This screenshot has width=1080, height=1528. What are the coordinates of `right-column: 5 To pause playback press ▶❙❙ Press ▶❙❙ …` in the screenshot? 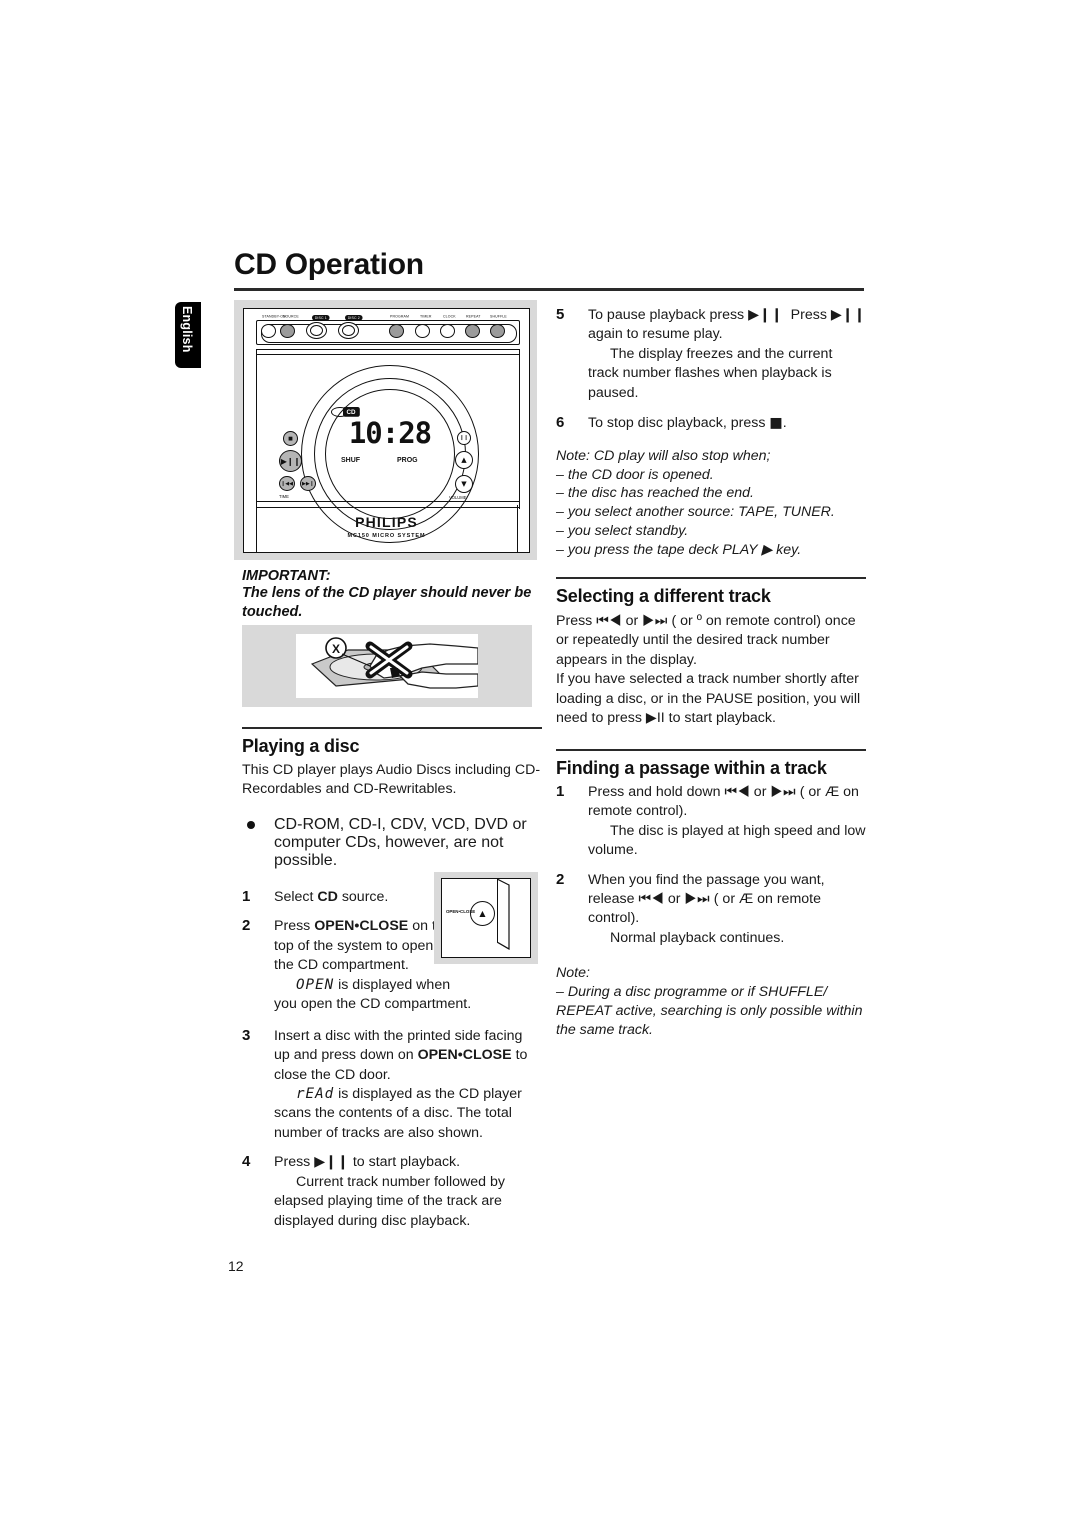 It's located at (711, 673).